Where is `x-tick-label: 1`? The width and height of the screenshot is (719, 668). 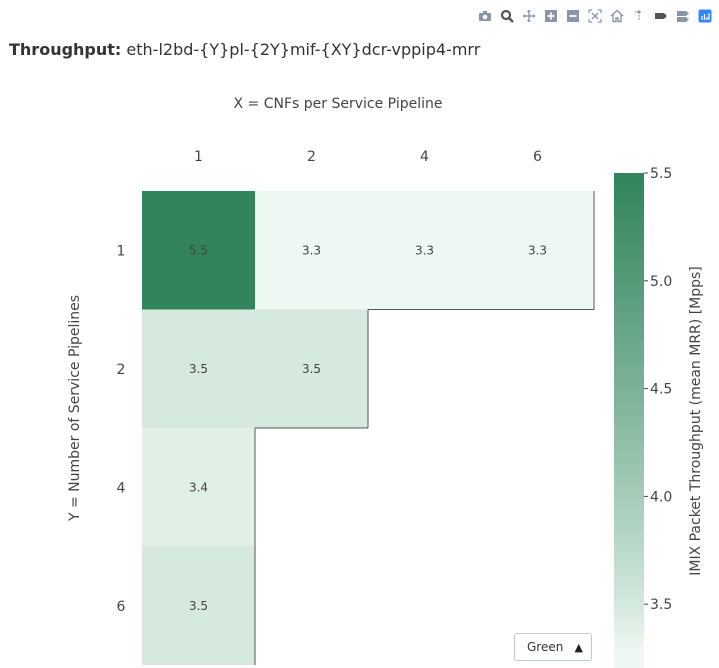
x-tick-label: 1 is located at coordinates (198, 157).